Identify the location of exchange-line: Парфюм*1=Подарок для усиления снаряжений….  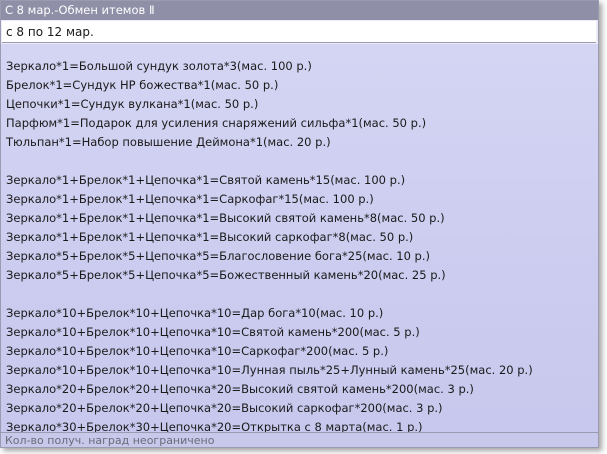
(216, 123).